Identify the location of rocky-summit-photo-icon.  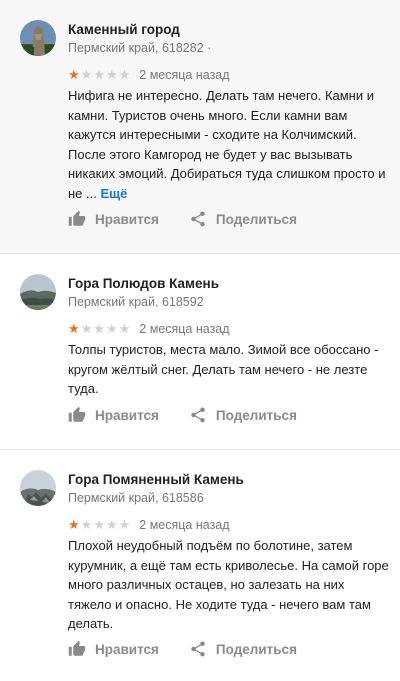
(38, 488).